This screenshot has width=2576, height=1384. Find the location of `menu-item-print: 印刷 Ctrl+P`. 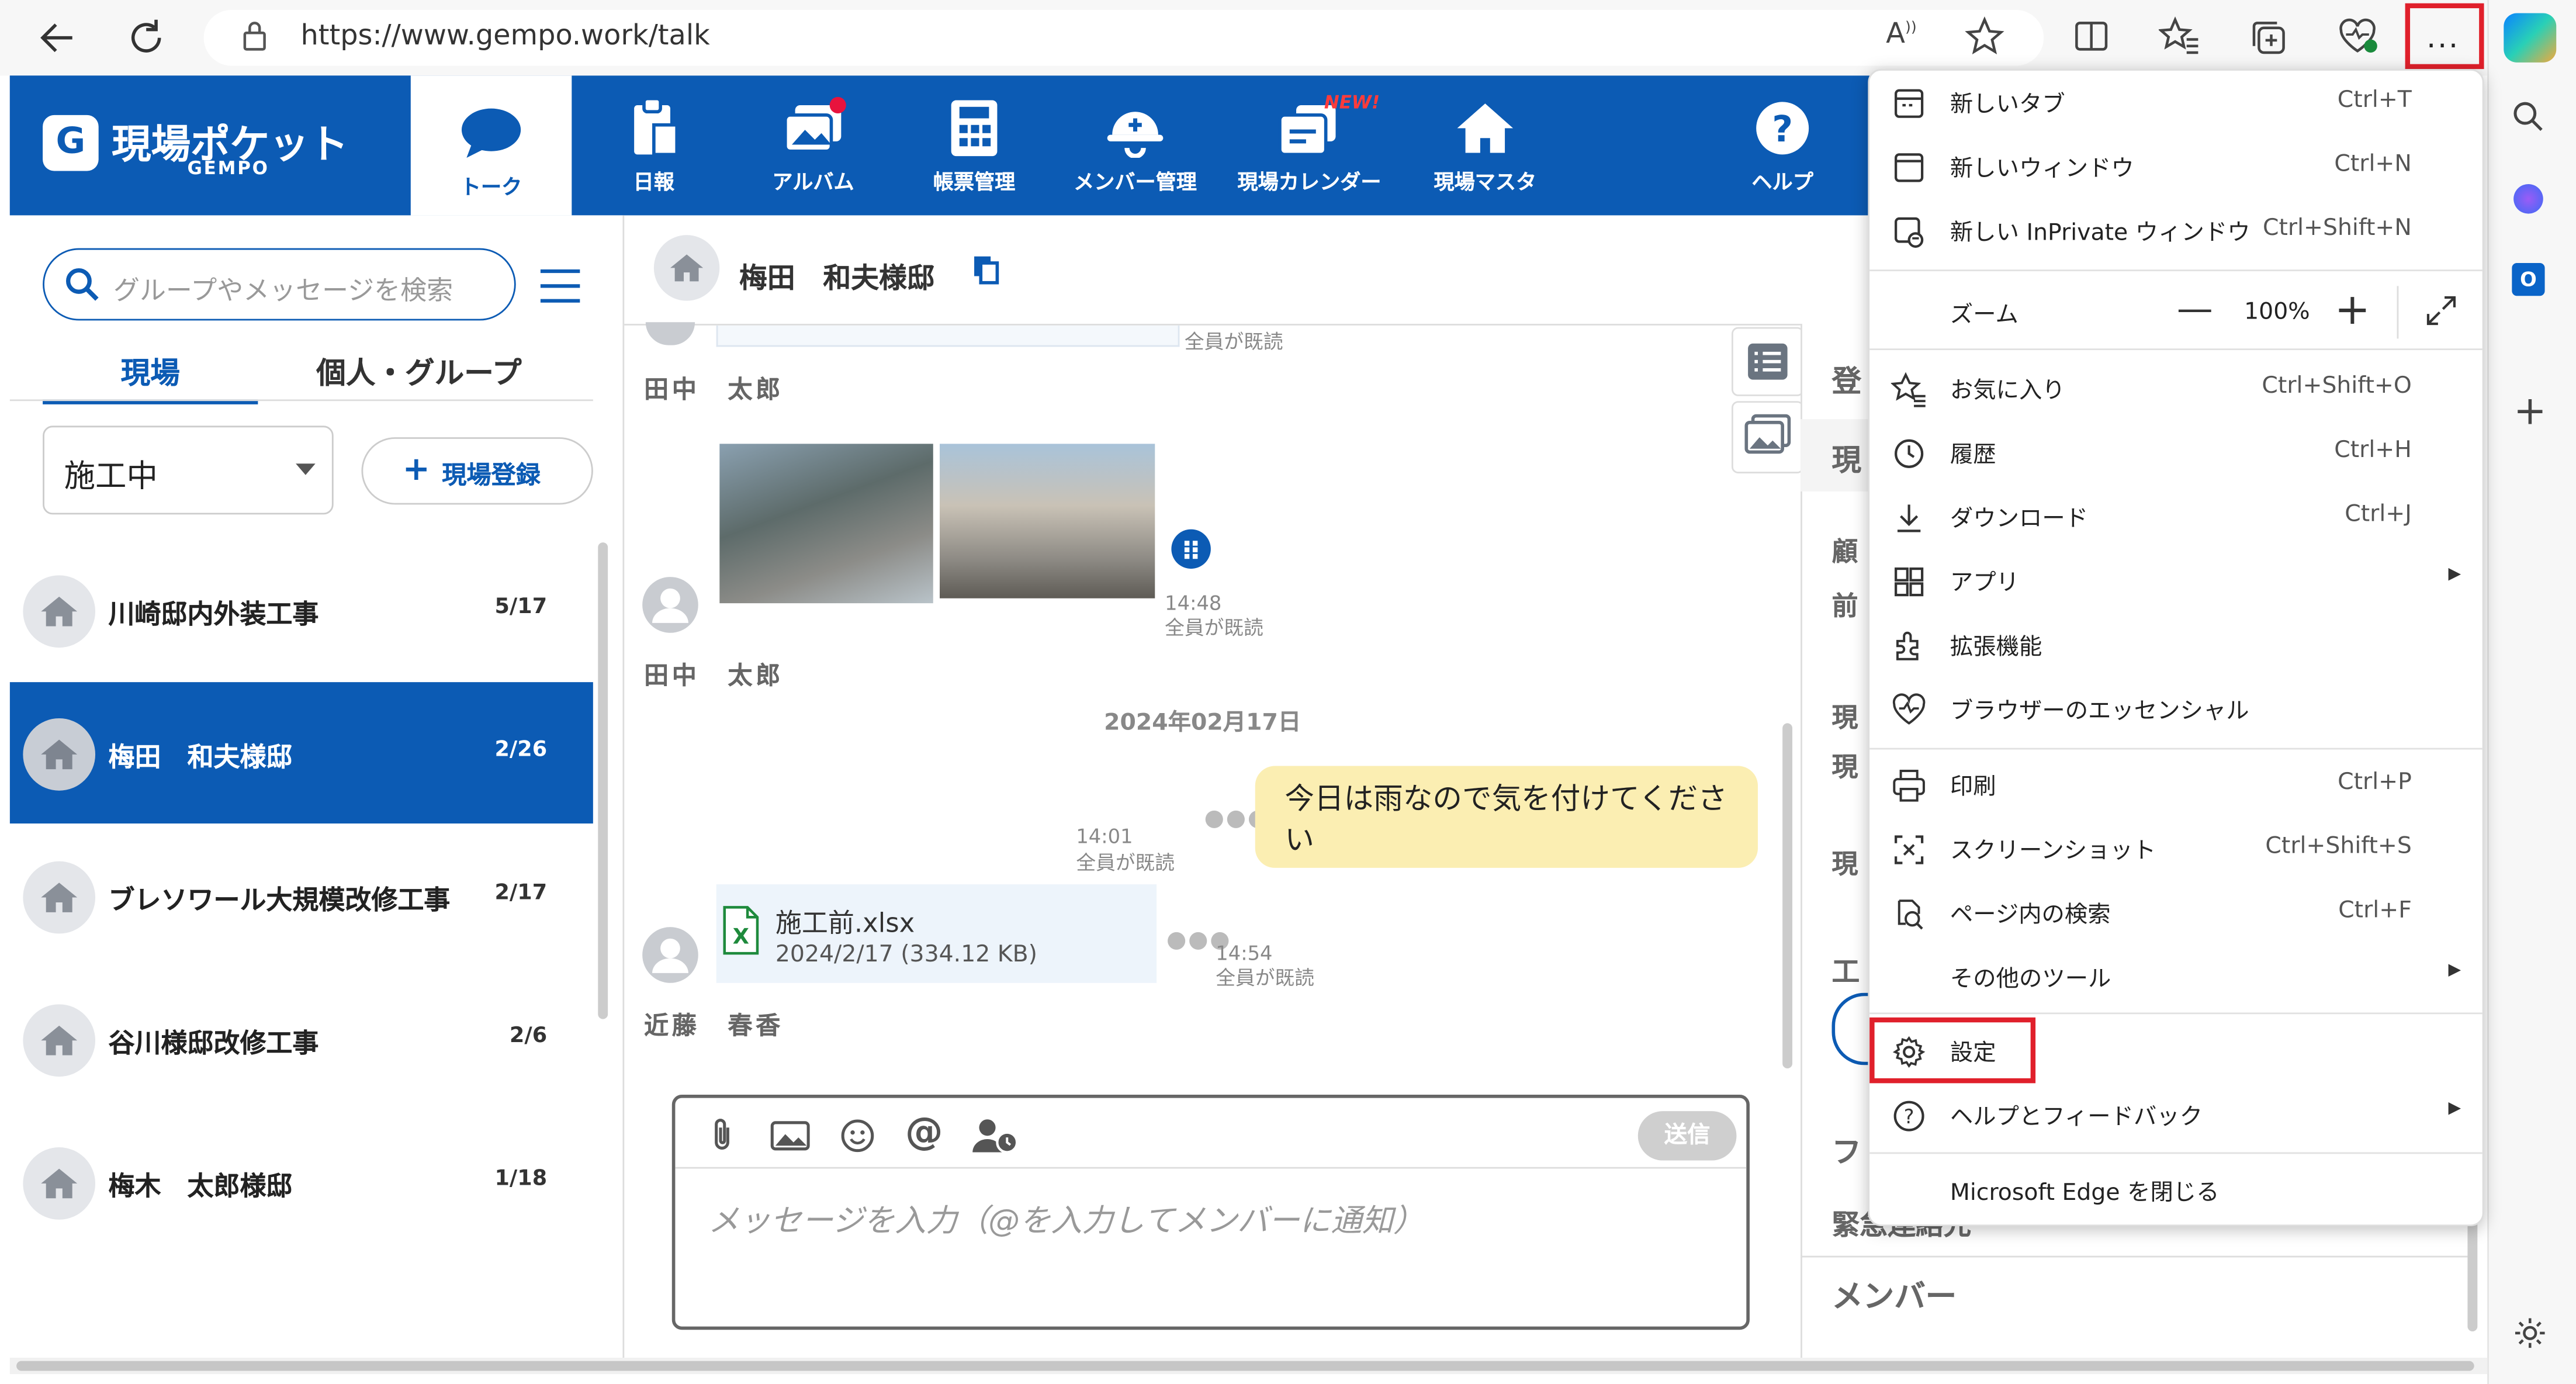

menu-item-print: 印刷 Ctrl+P is located at coordinates (2176, 784).